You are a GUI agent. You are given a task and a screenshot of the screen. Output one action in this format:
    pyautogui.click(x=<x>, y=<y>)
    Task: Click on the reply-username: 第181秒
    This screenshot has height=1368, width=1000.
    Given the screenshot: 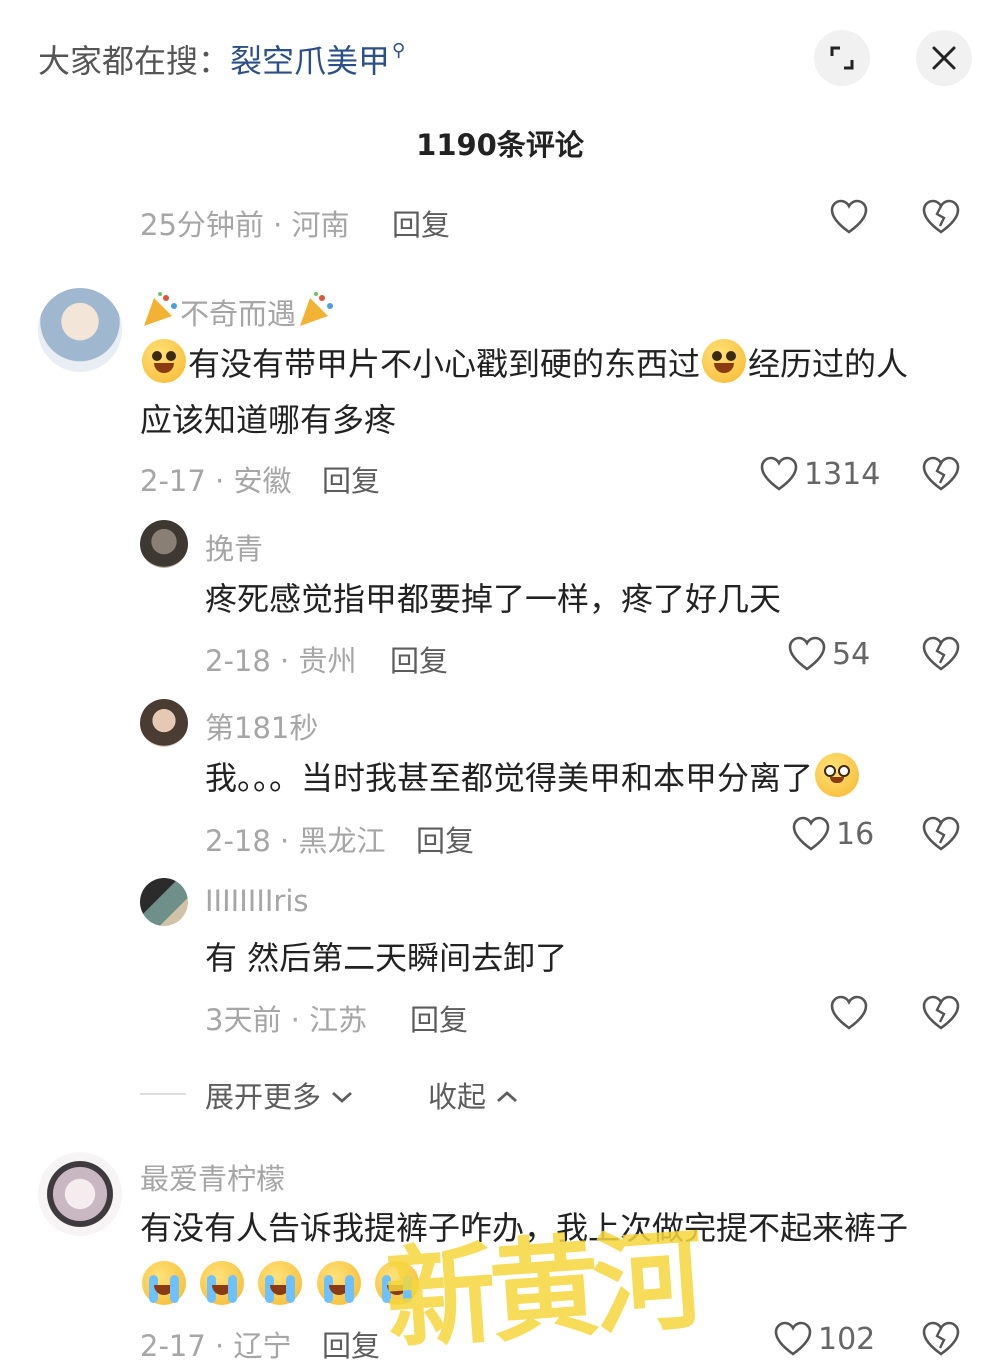 What is the action you would take?
    pyautogui.click(x=261, y=726)
    